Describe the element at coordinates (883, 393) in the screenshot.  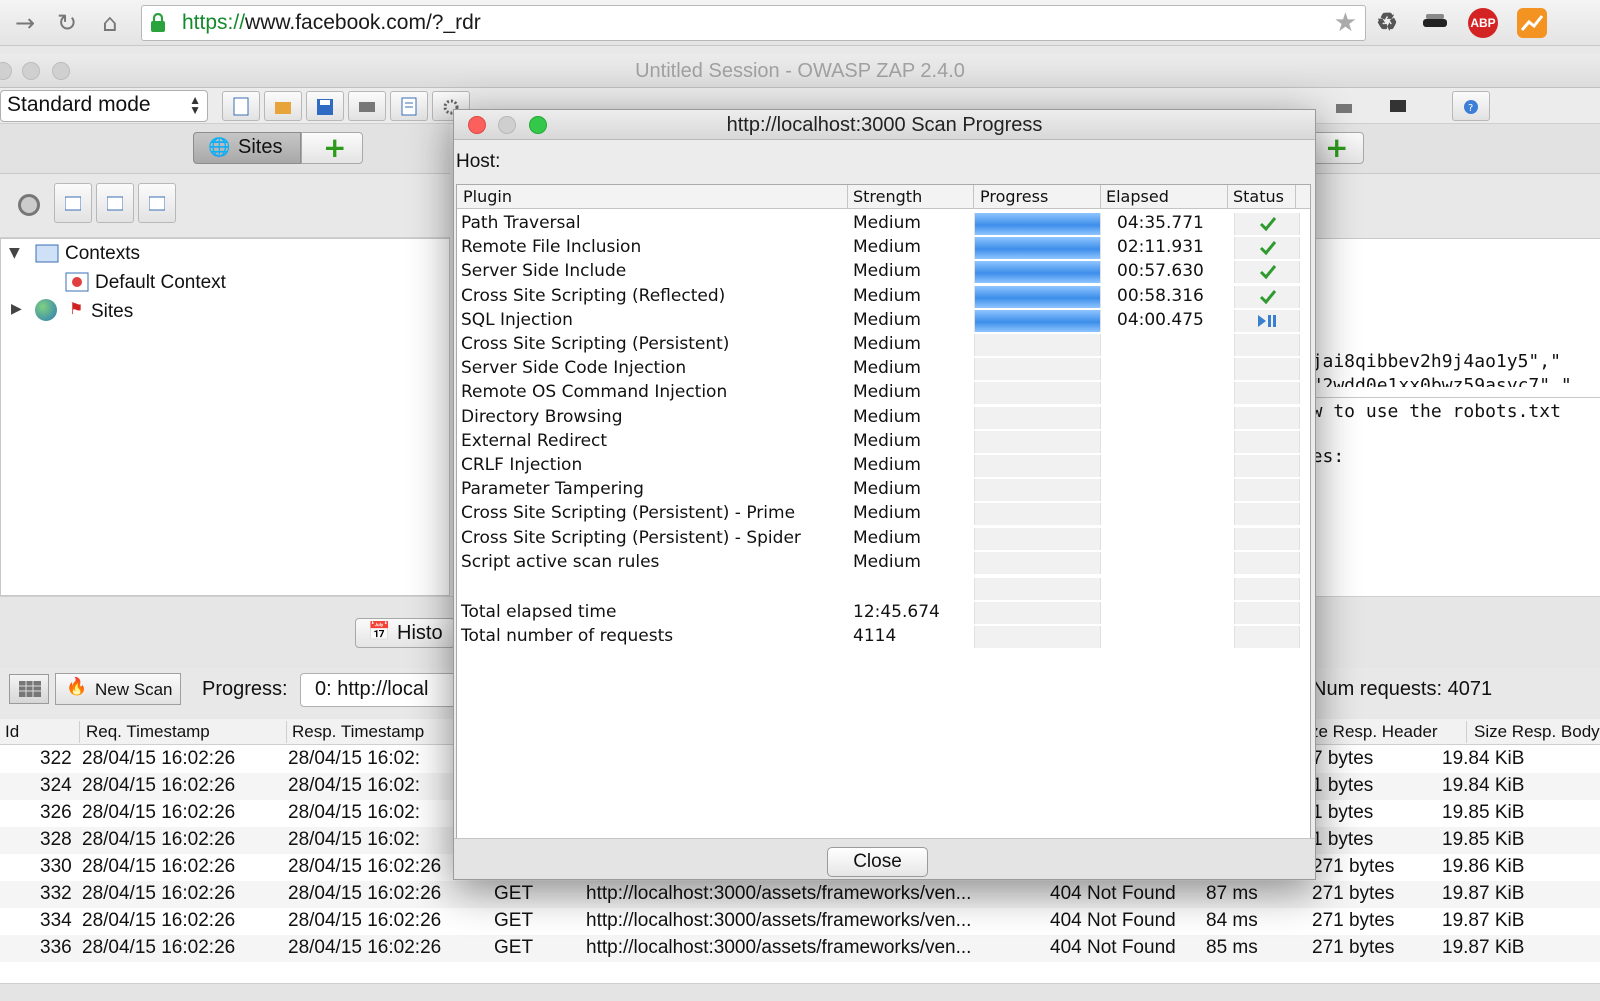
I see `scan-plugin-row: Remote OS Command Injection Medium` at that location.